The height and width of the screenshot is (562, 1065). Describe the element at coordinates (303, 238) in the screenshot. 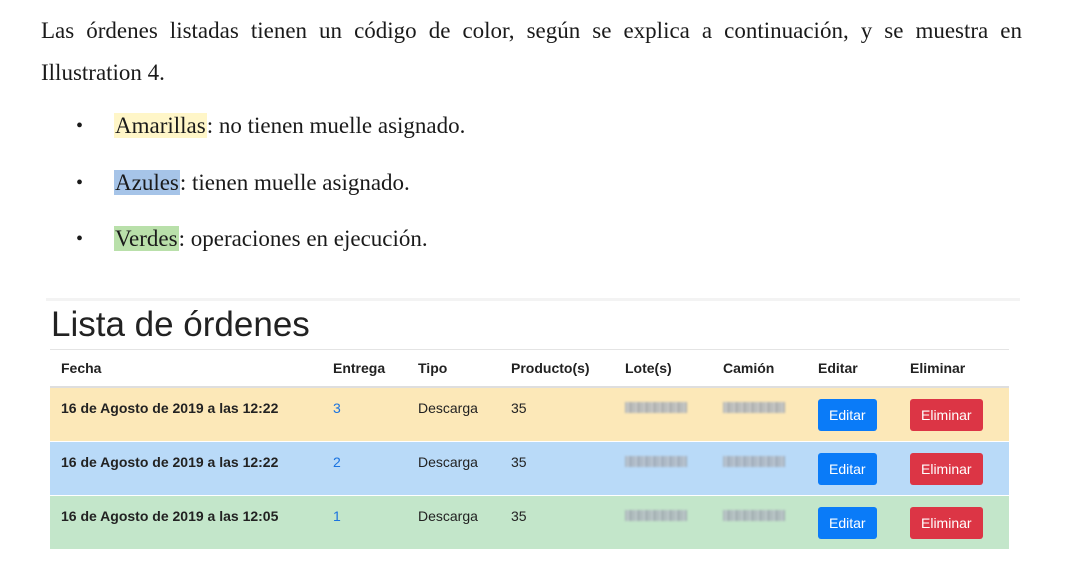

I see `legend-description: : operaciones en ejecución.` at that location.